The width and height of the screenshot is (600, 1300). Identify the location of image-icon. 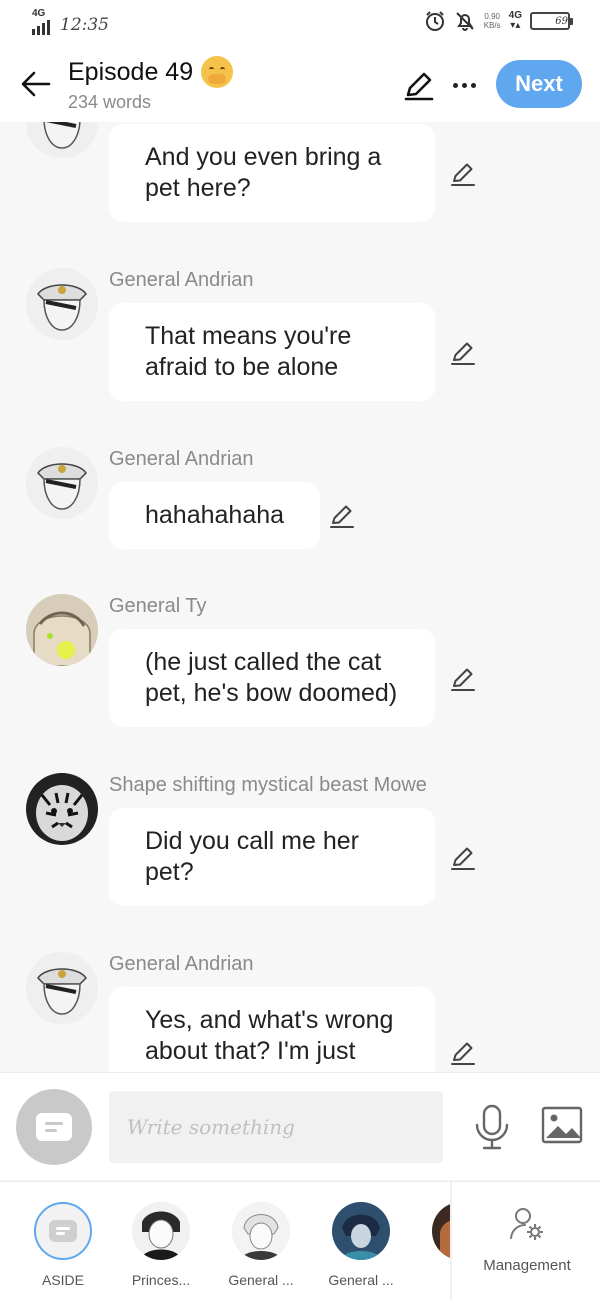
(562, 1125).